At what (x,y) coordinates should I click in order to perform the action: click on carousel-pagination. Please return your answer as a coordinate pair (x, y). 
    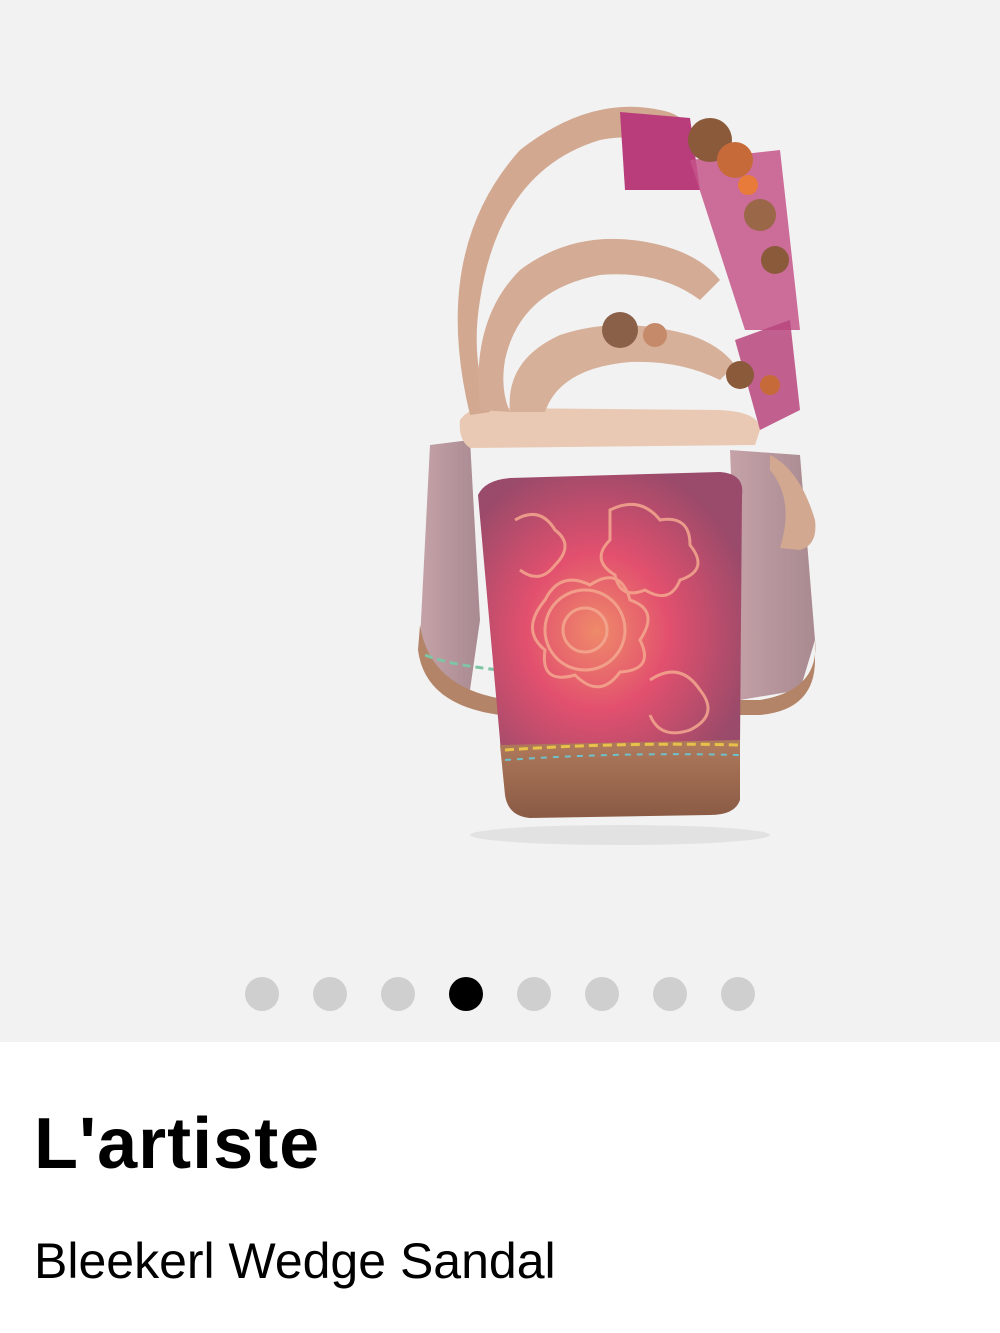
    Looking at the image, I should click on (500, 994).